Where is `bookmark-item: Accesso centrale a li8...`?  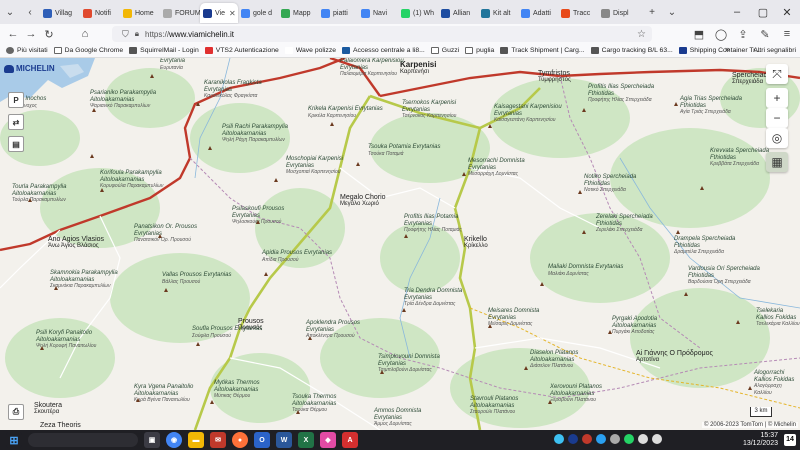
bookmark-item: Accesso centrale a li8... is located at coordinates (383, 50).